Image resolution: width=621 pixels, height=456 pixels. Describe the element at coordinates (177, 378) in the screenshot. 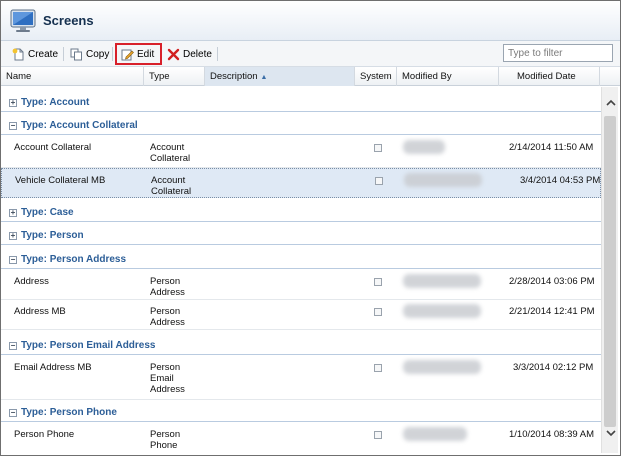

I see `row-type: Person Email Address` at that location.